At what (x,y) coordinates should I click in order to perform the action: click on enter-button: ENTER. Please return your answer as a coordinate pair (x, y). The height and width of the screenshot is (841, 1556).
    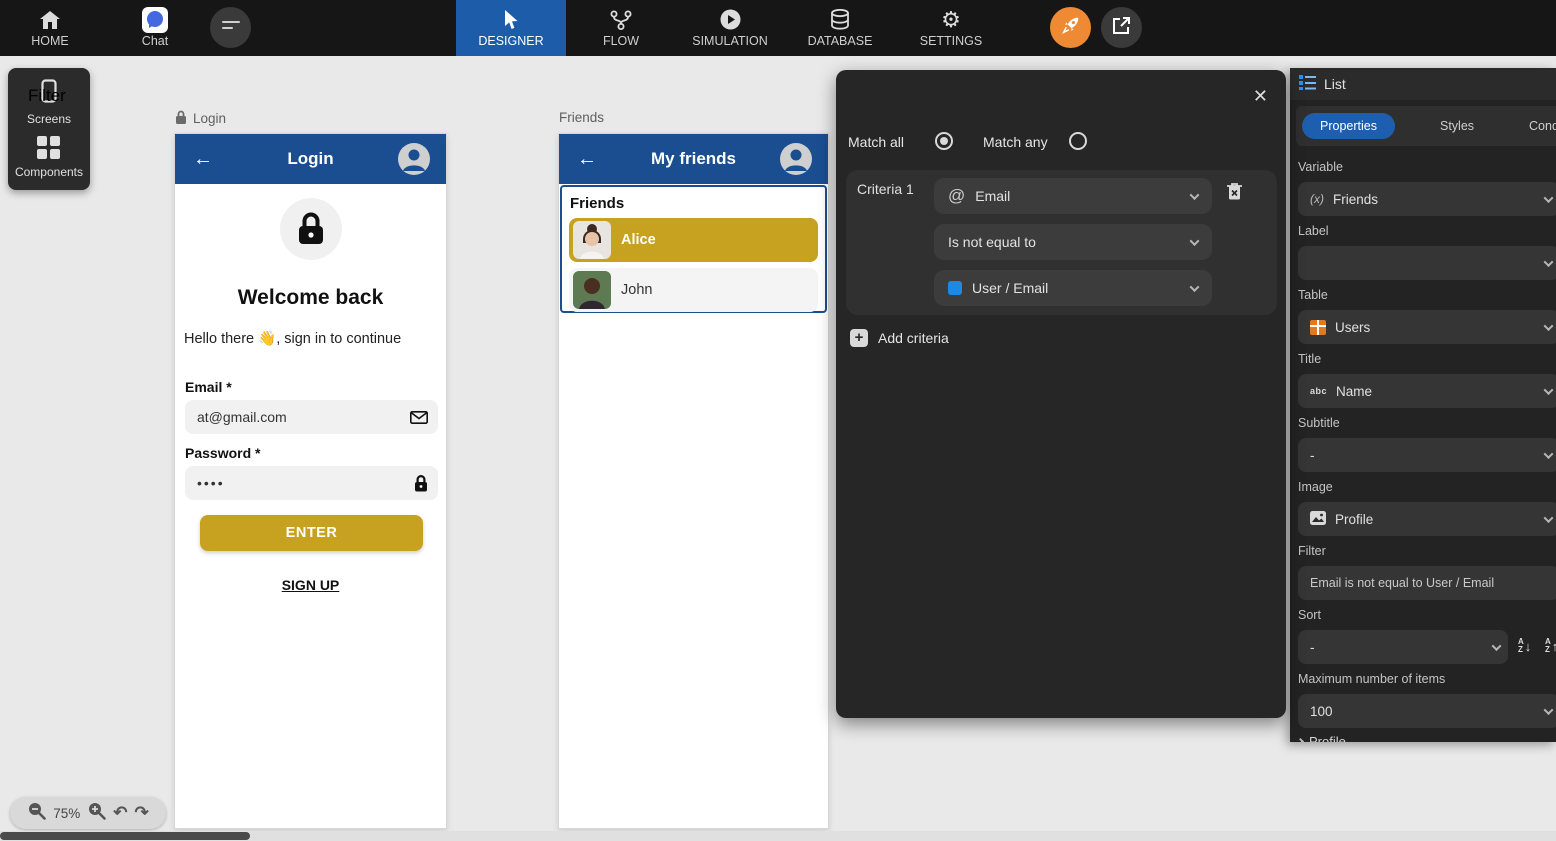
    Looking at the image, I should click on (311, 533).